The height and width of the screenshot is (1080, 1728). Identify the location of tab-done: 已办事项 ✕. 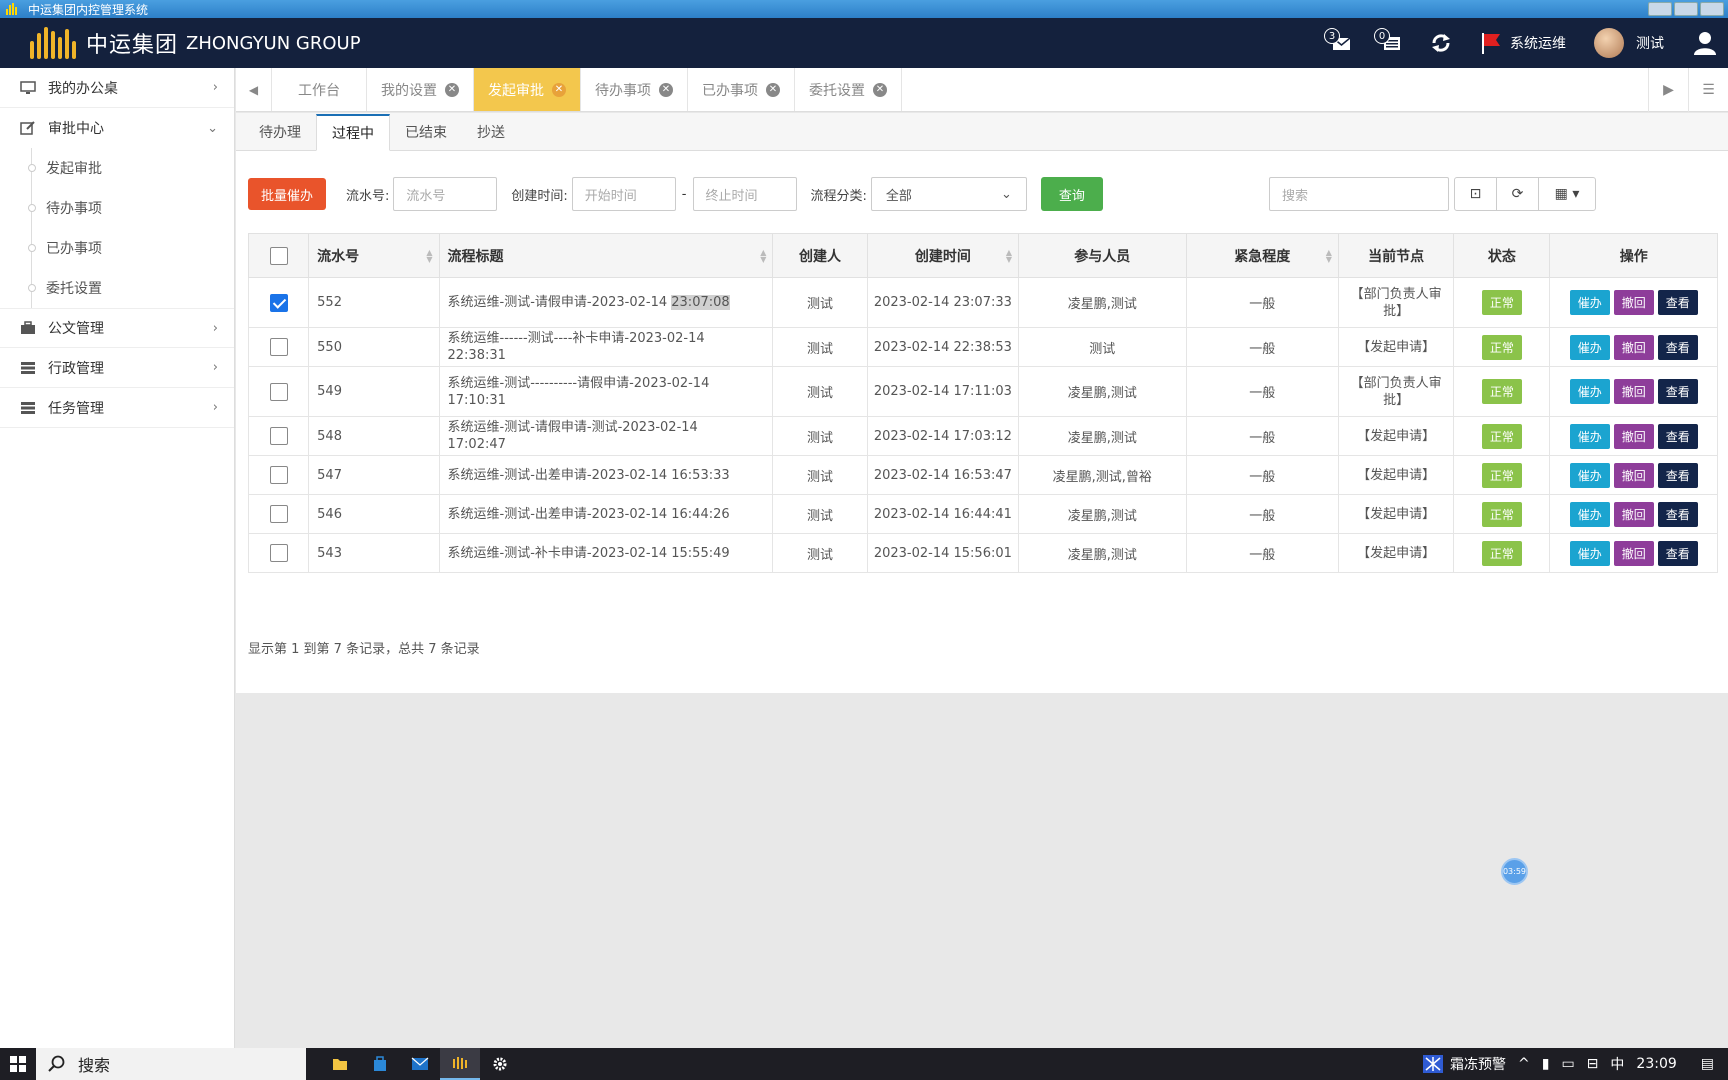
(741, 89).